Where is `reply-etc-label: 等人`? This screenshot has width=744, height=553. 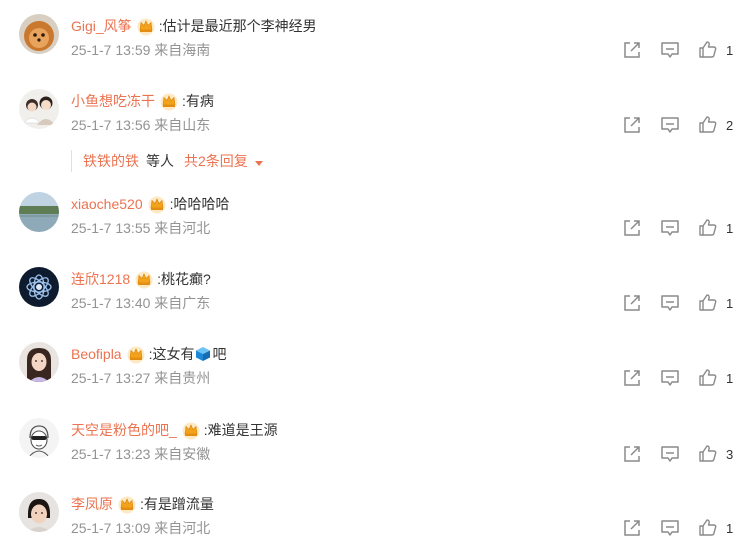
reply-etc-label: 等人 is located at coordinates (160, 161).